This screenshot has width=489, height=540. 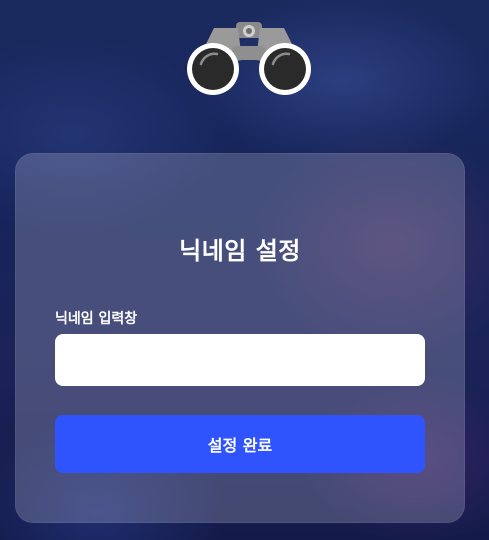 What do you see at coordinates (240, 444) in the screenshot?
I see `submit-button: 설정 완료` at bounding box center [240, 444].